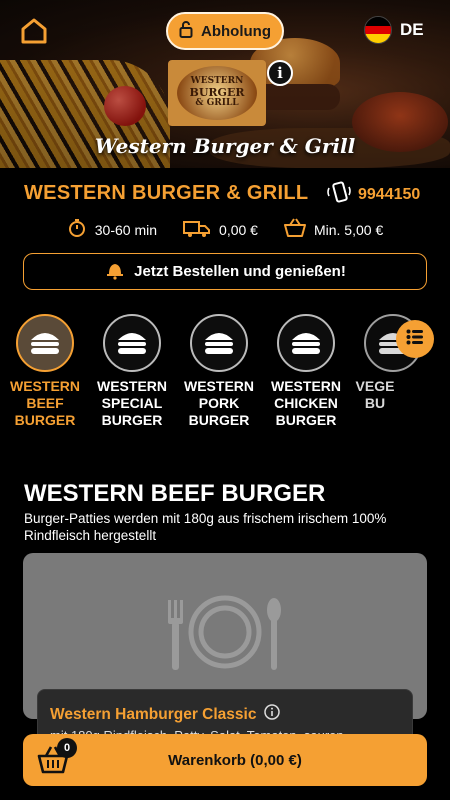 The height and width of the screenshot is (800, 450). What do you see at coordinates (77, 229) in the screenshot?
I see `stopwatch-icon` at bounding box center [77, 229].